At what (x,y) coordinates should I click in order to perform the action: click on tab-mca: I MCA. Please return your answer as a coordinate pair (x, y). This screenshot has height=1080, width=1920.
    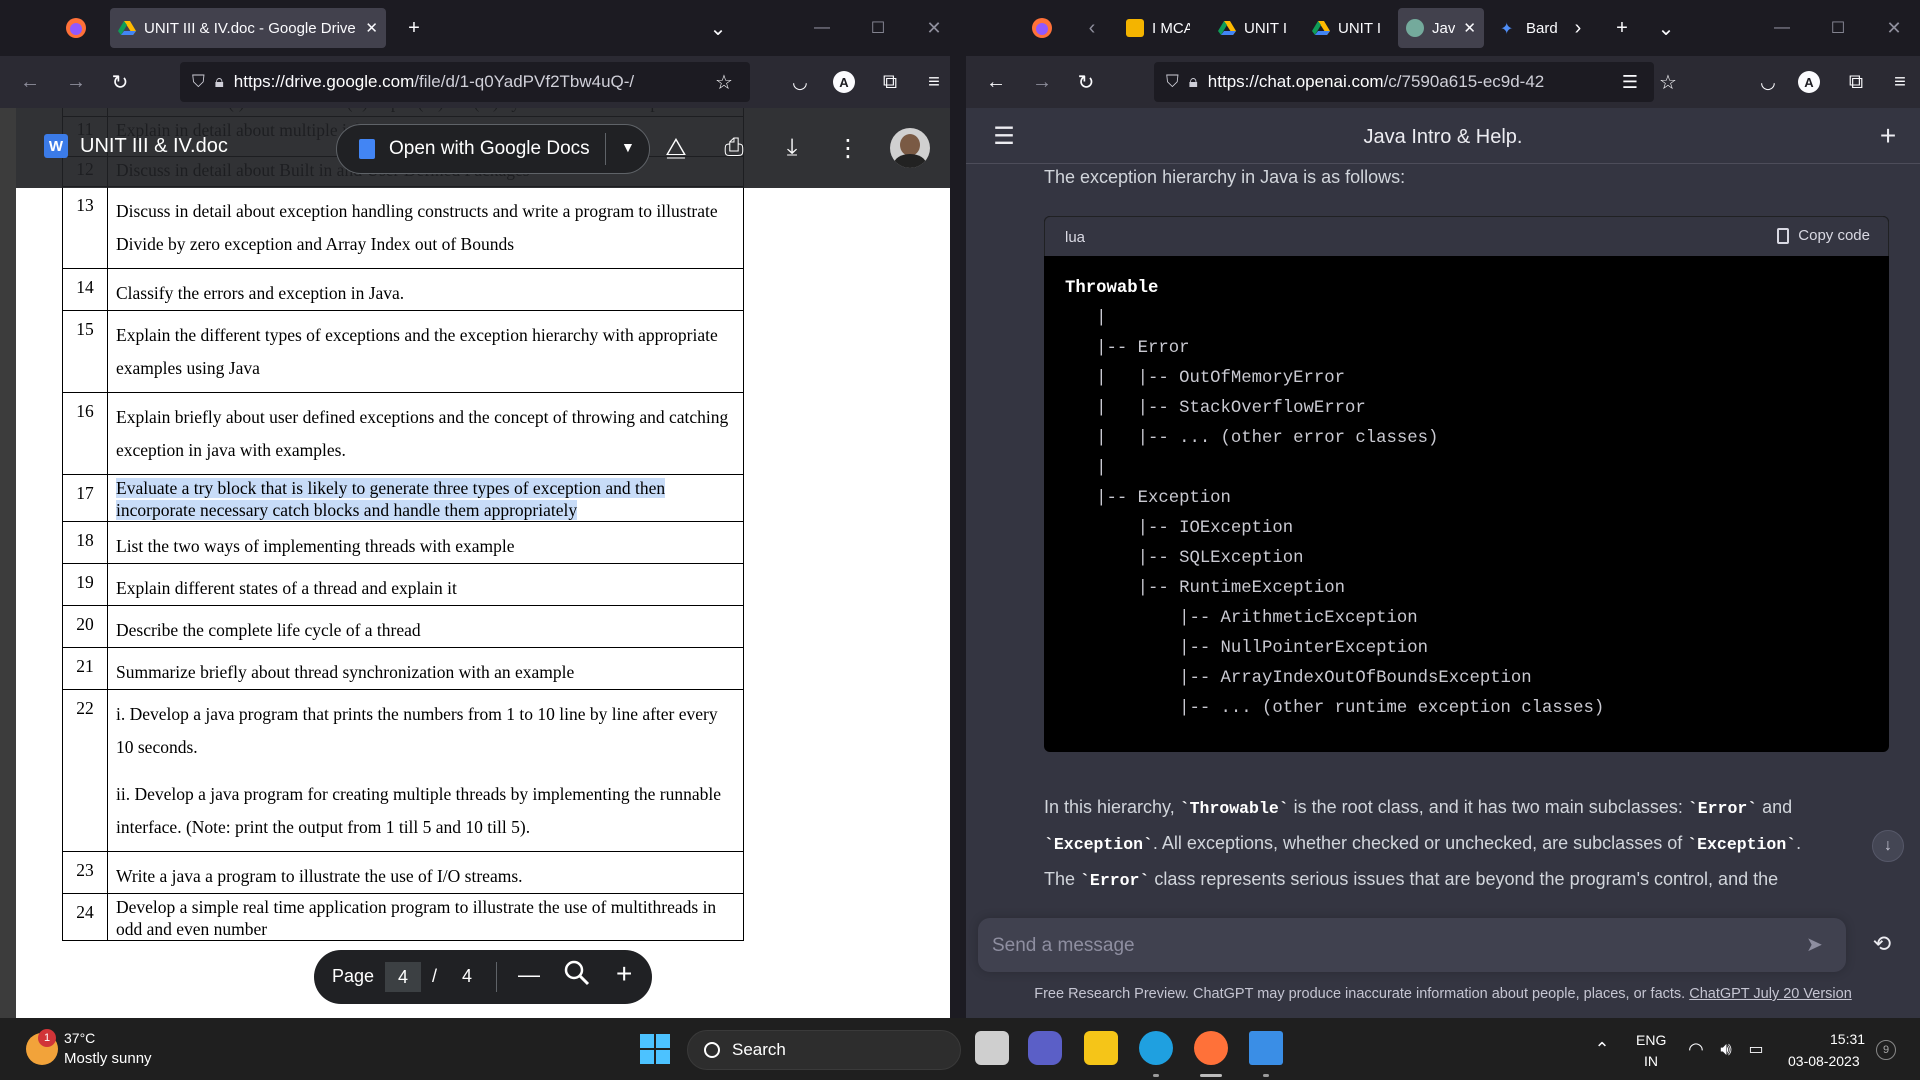
    Looking at the image, I should click on (1158, 28).